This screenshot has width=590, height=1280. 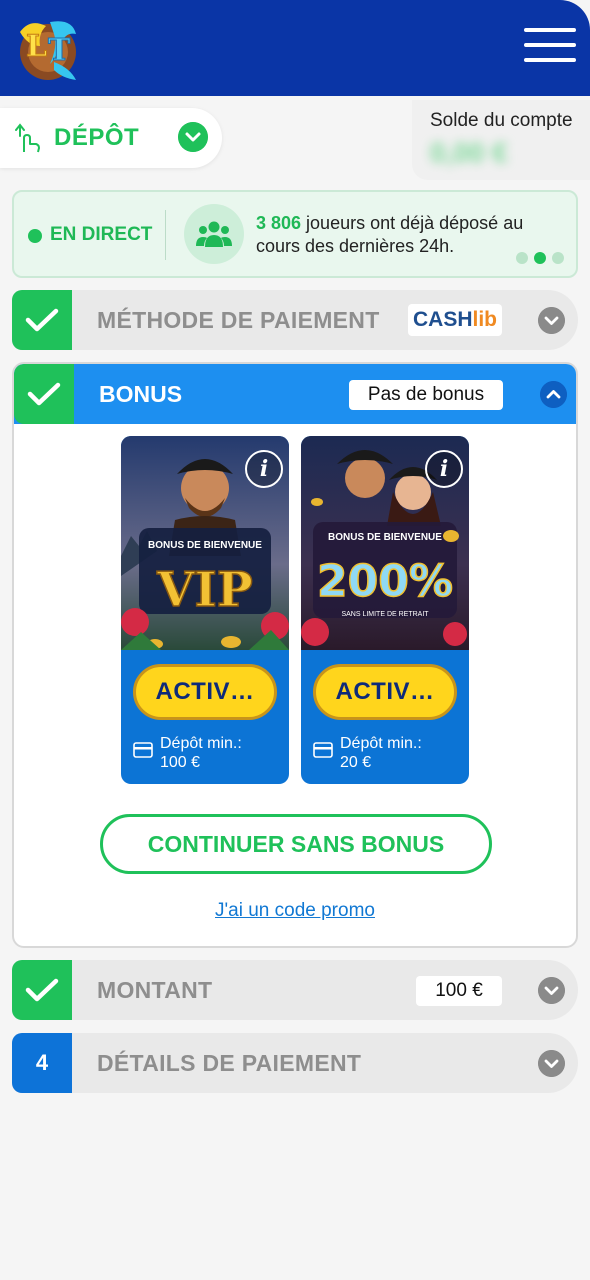 What do you see at coordinates (550, 48) in the screenshot?
I see `hamburger-menu-icon` at bounding box center [550, 48].